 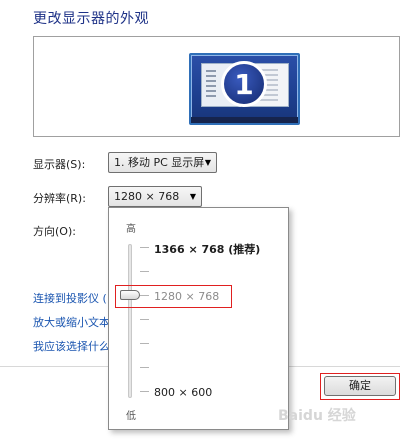 I want to click on link-what-settings: 我应该选择什么, so click(x=72, y=346).